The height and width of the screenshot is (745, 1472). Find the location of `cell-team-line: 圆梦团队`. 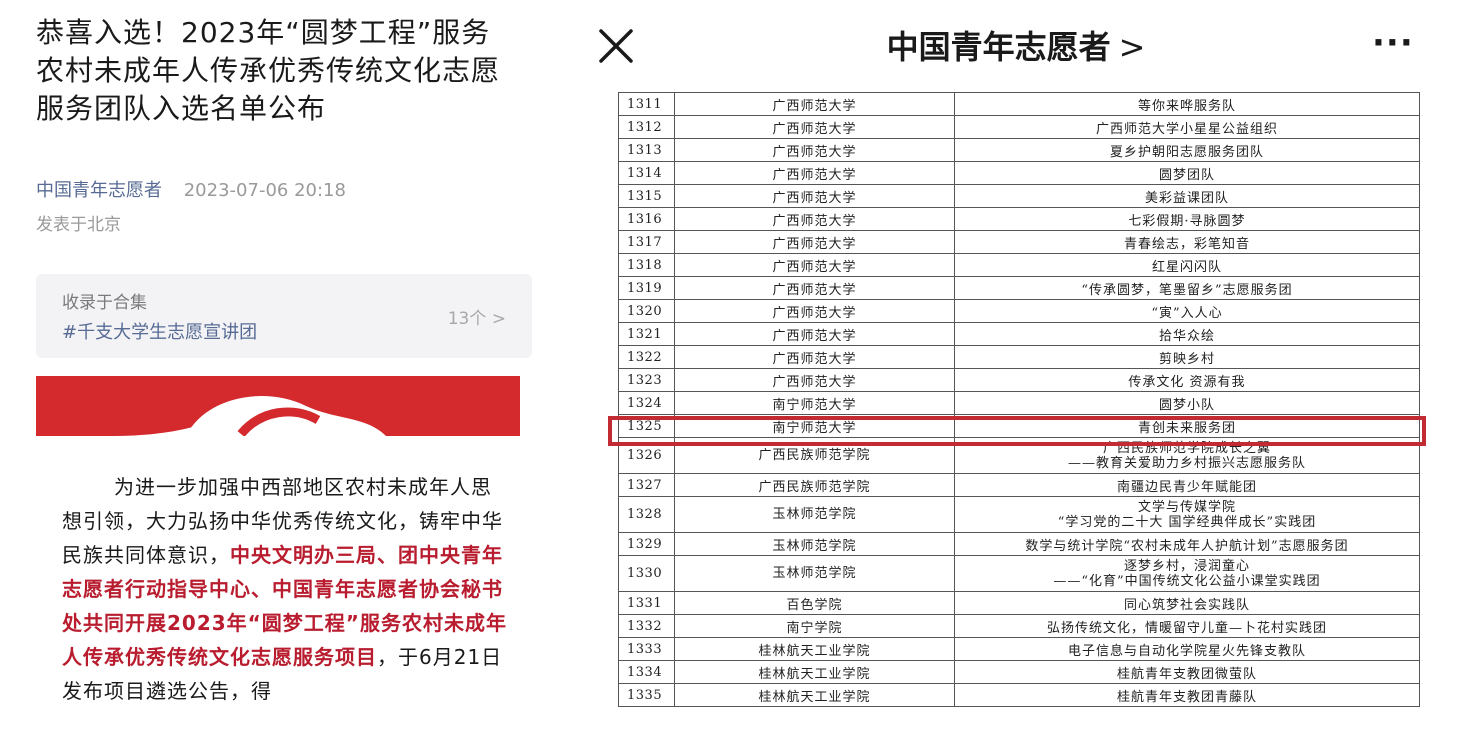

cell-team-line: 圆梦团队 is located at coordinates (1186, 175).